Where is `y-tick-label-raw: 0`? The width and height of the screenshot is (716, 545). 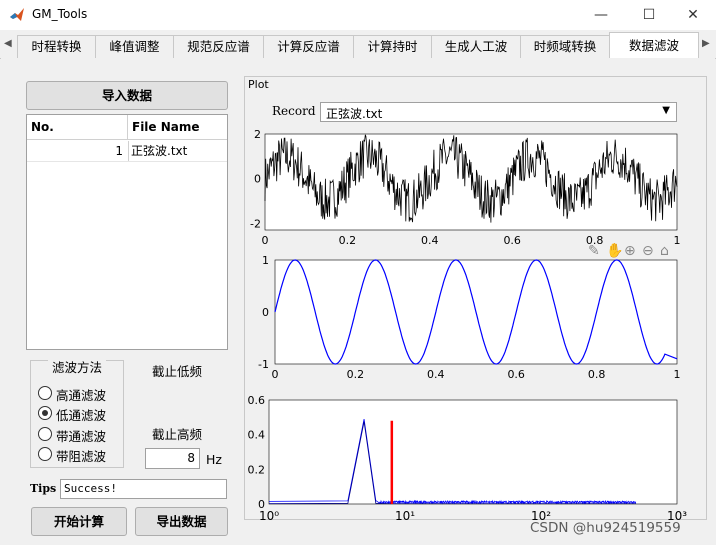
y-tick-label-raw: 0 is located at coordinates (257, 179).